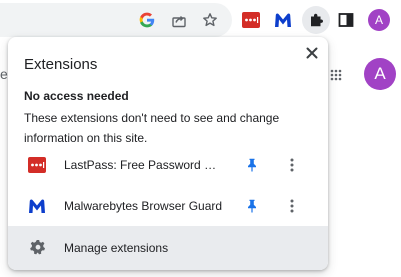 This screenshot has width=401, height=277. Describe the element at coordinates (251, 20) in the screenshot. I see `lastpass-extension-icon` at that location.